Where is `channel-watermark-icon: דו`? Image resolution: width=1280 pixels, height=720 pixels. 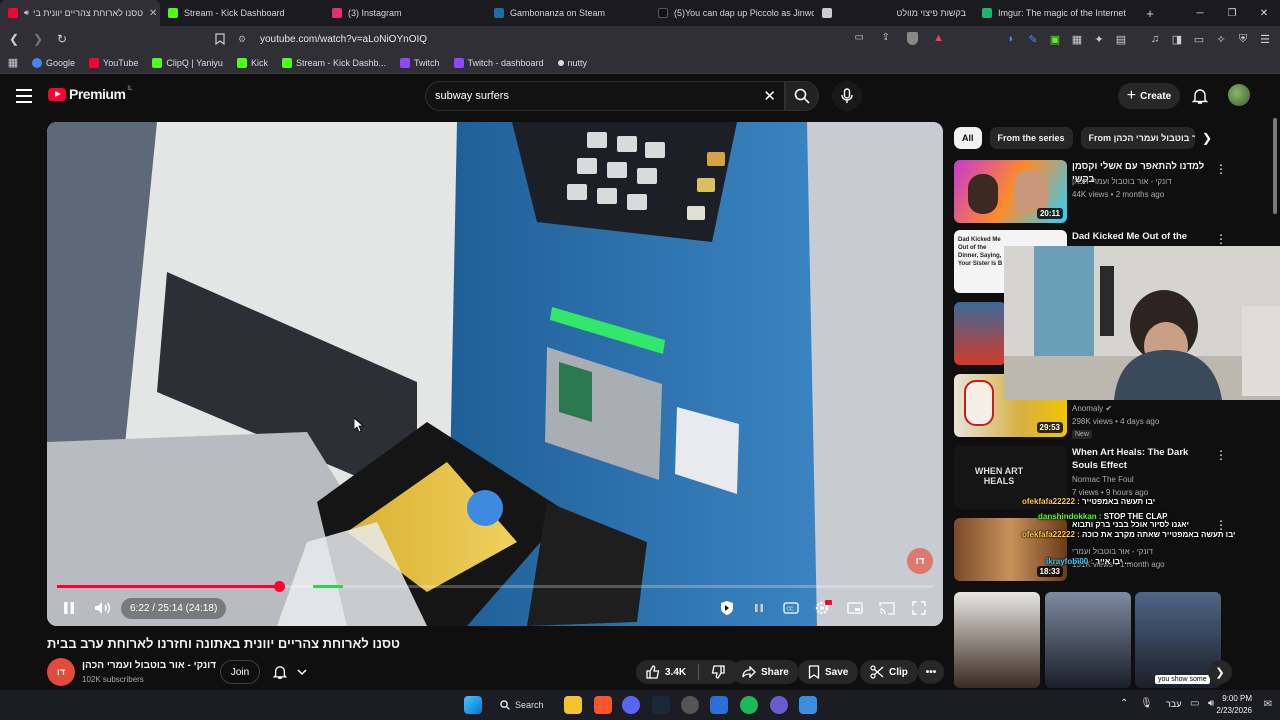 channel-watermark-icon: דו is located at coordinates (920, 561).